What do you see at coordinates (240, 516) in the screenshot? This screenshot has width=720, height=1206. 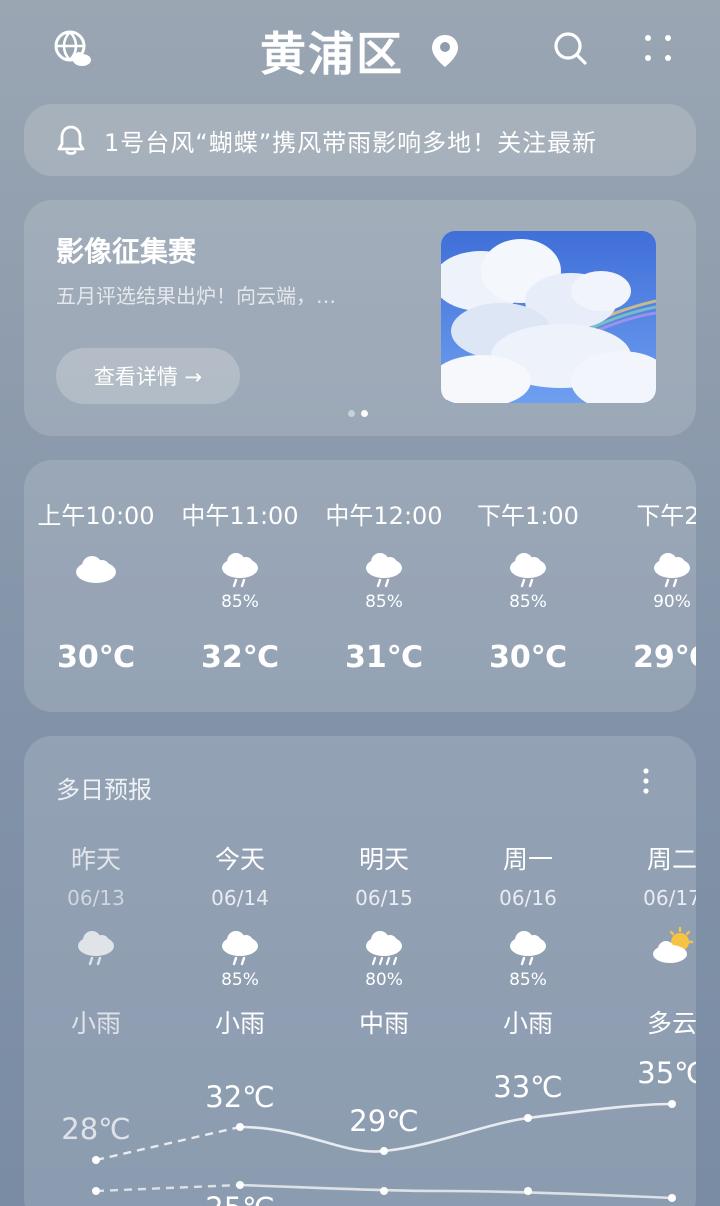 I see `hour-time: 中午11:00` at bounding box center [240, 516].